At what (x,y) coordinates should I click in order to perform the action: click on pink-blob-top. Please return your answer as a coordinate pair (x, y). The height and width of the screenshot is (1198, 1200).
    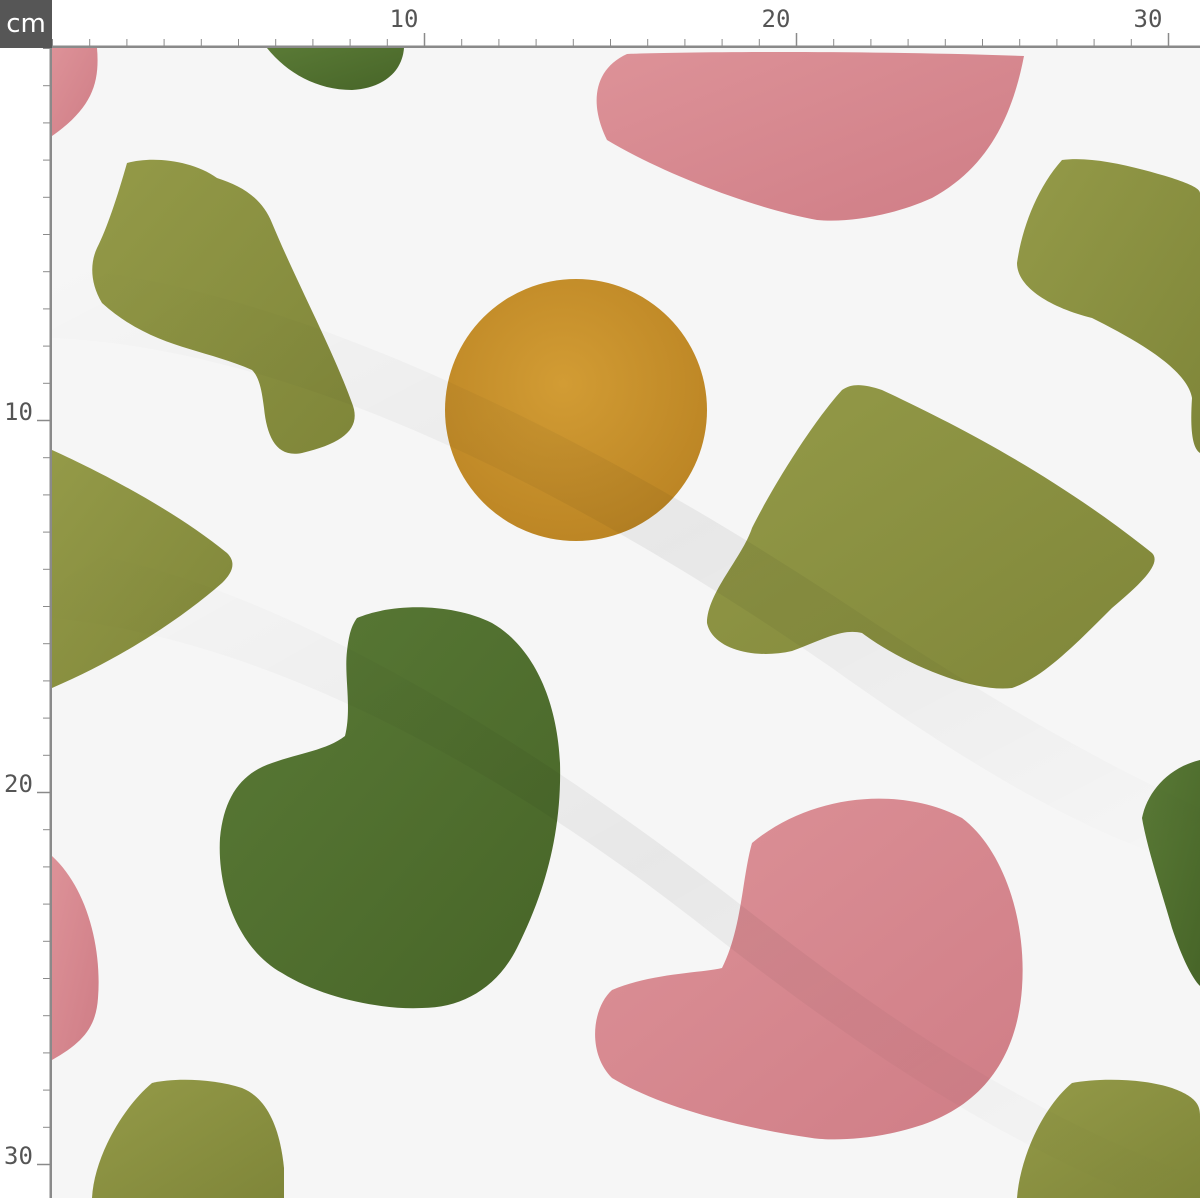
    Looking at the image, I should click on (810, 136).